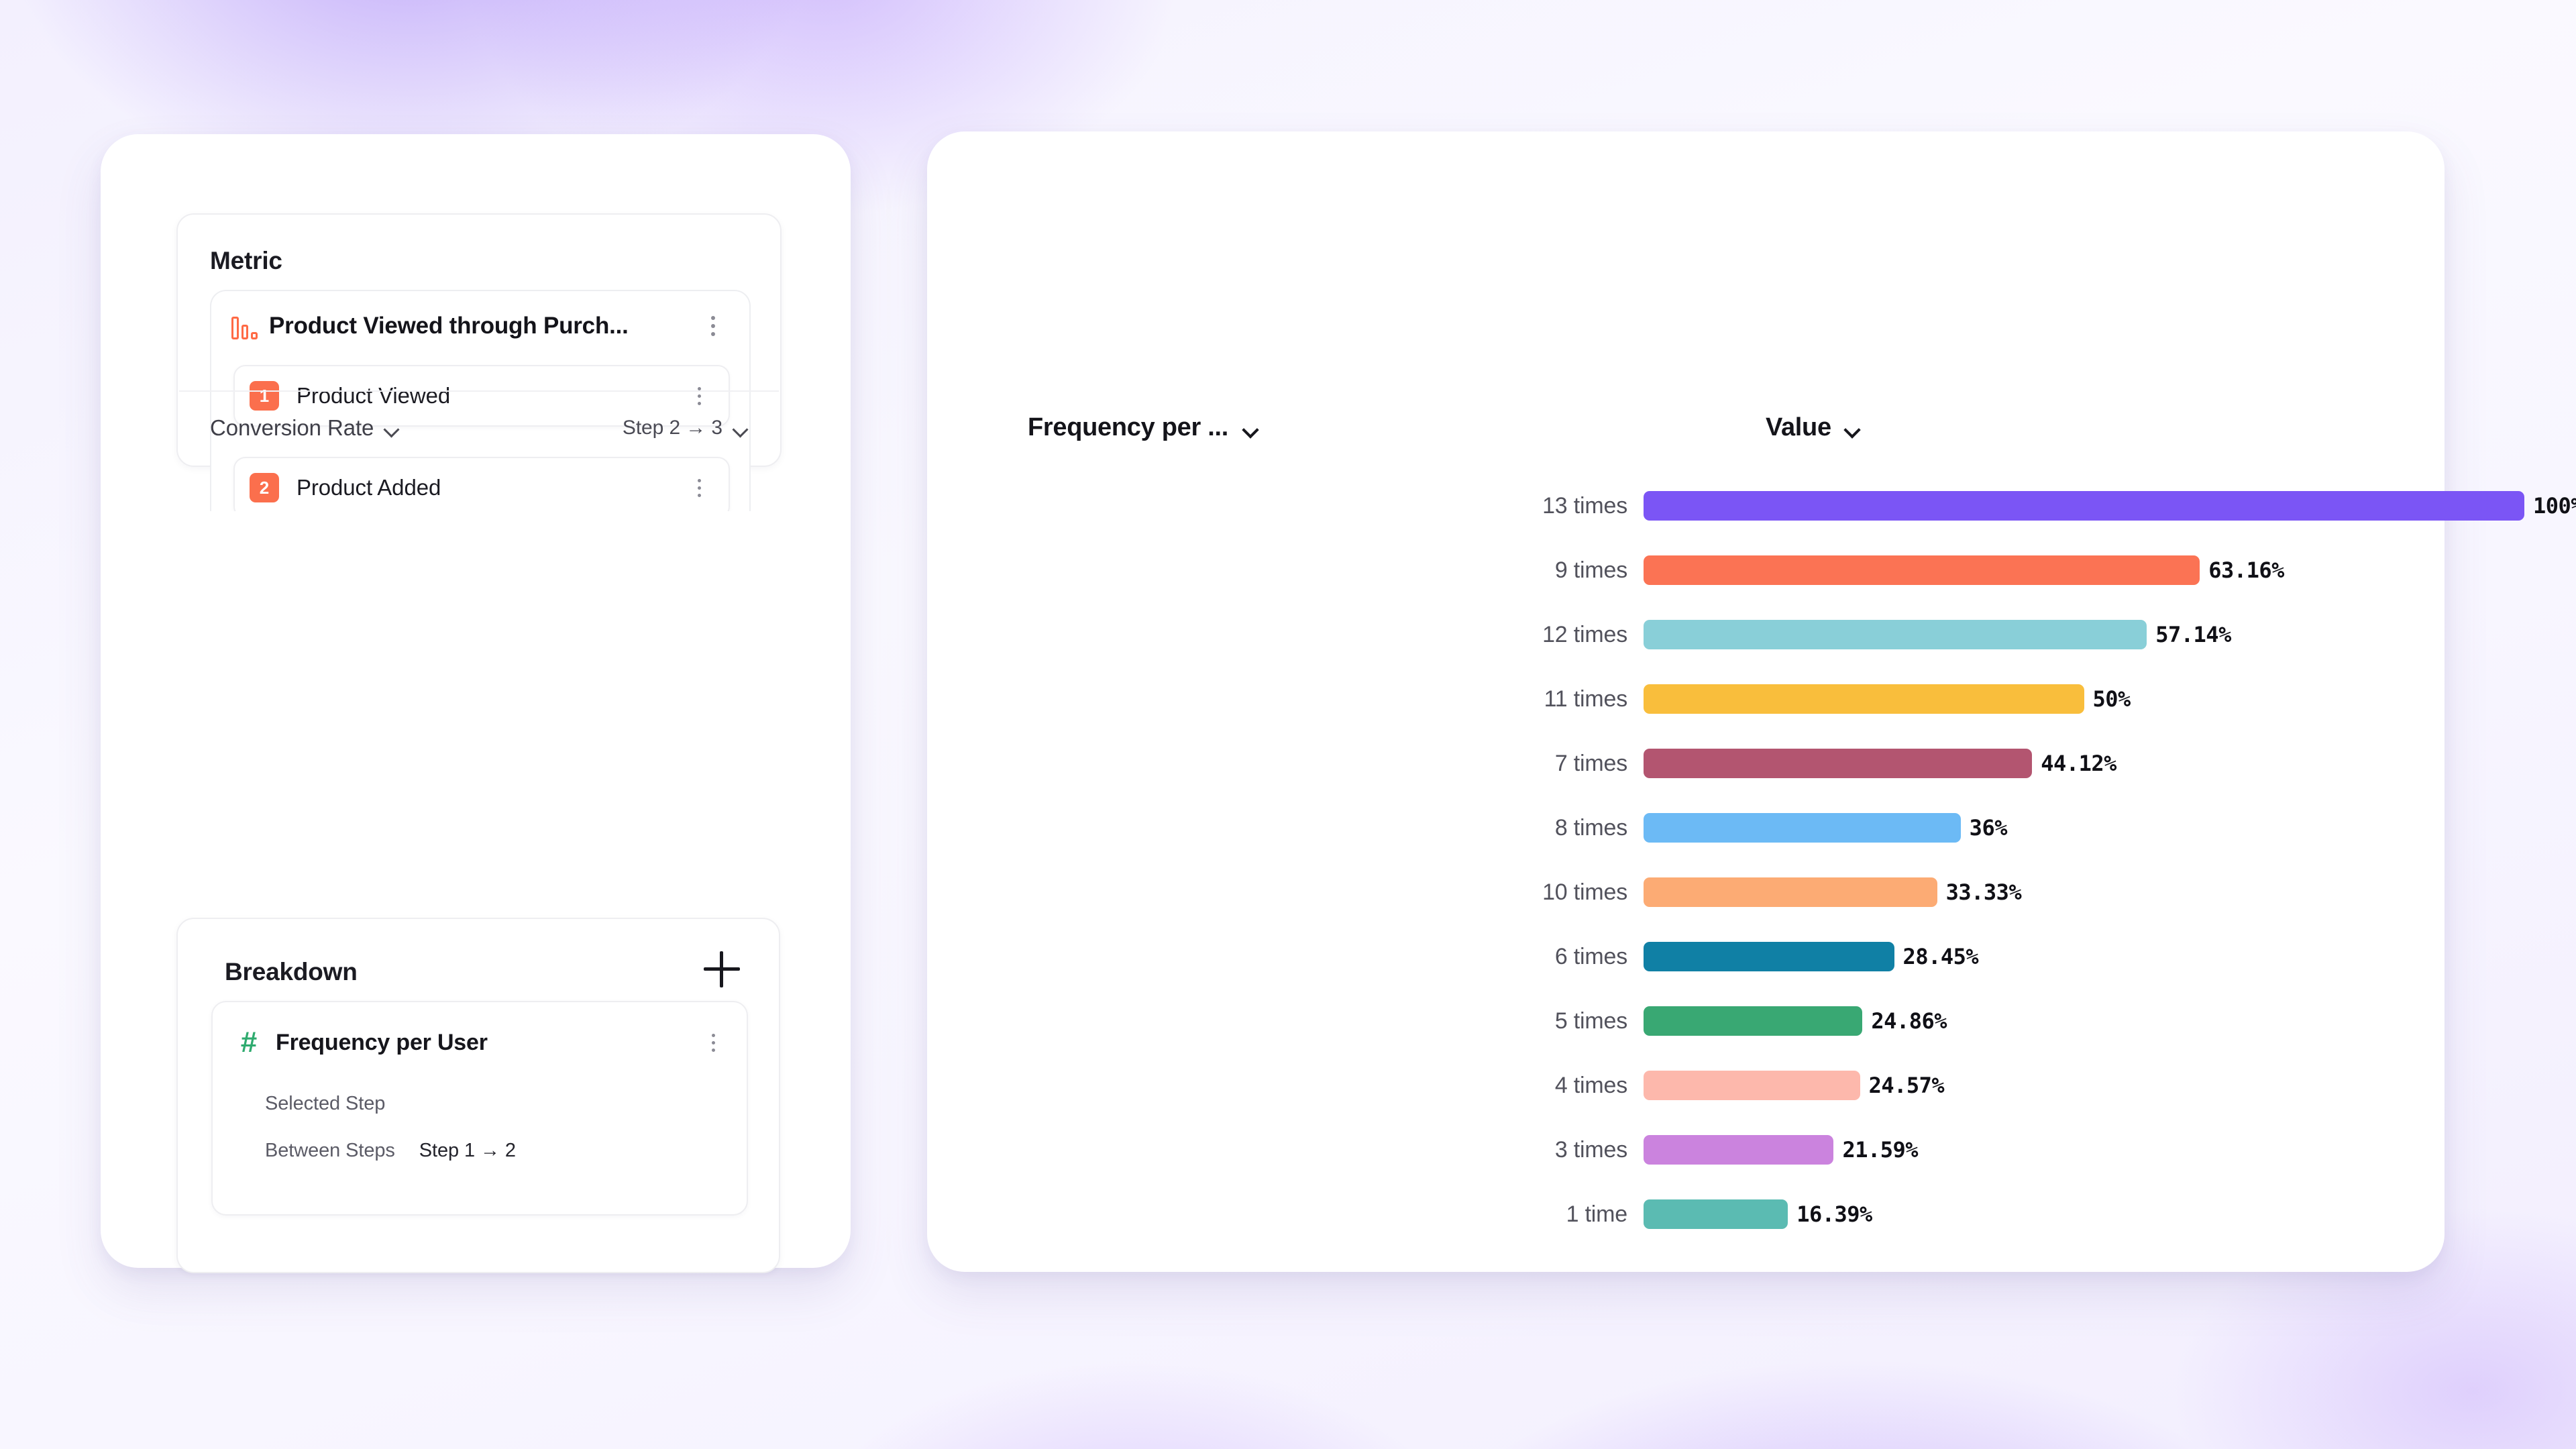  I want to click on step-number-badge: 2, so click(264, 487).